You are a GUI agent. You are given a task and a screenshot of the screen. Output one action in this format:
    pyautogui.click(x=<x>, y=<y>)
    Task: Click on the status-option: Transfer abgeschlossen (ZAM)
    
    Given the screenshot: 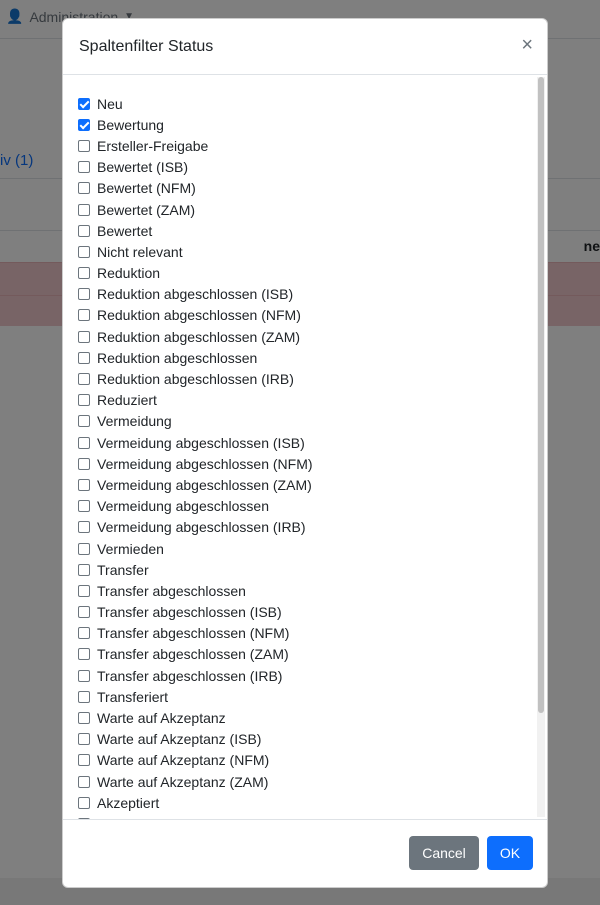 What is the action you would take?
    pyautogui.click(x=195, y=654)
    